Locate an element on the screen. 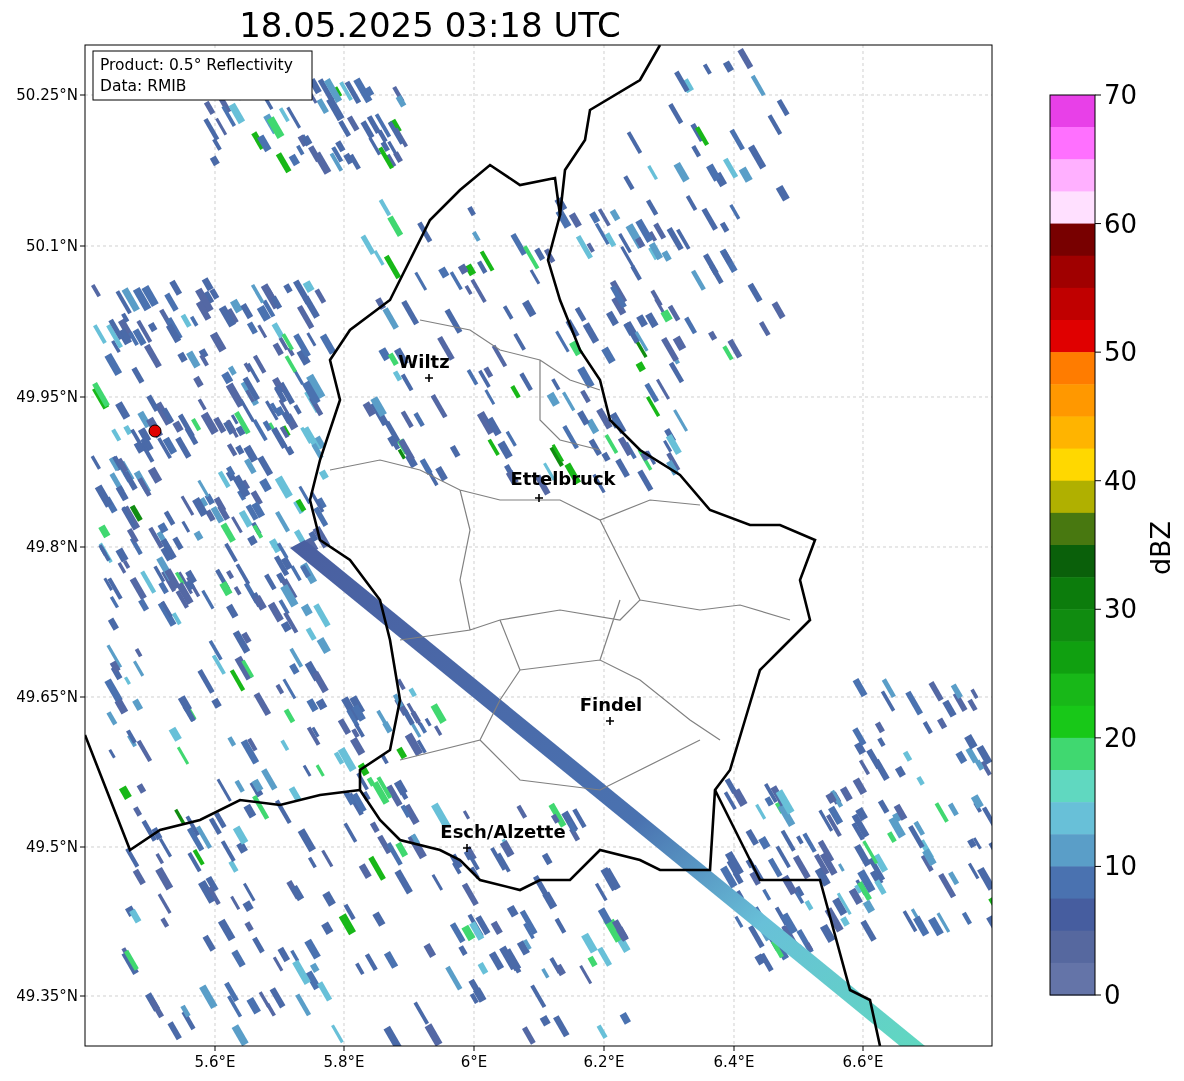 The height and width of the screenshot is (1081, 1184). axis-tick-label: 49.35°N is located at coordinates (47, 996).